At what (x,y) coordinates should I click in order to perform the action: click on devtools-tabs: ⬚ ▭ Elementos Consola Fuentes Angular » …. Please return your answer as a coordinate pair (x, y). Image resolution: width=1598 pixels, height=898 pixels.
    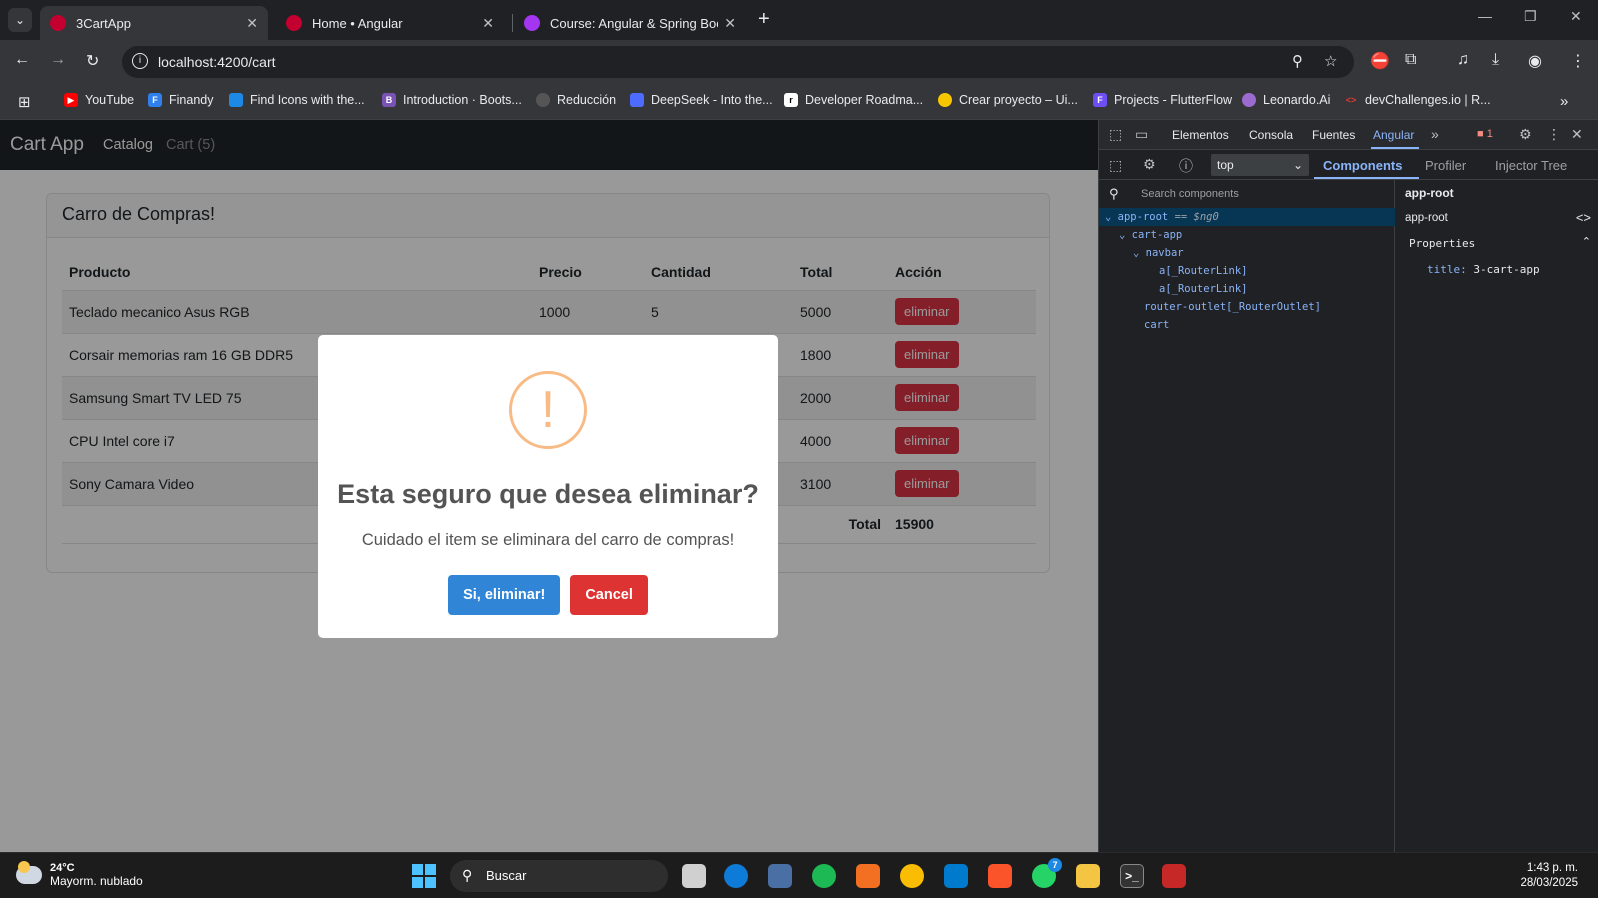
    Looking at the image, I should click on (1348, 135).